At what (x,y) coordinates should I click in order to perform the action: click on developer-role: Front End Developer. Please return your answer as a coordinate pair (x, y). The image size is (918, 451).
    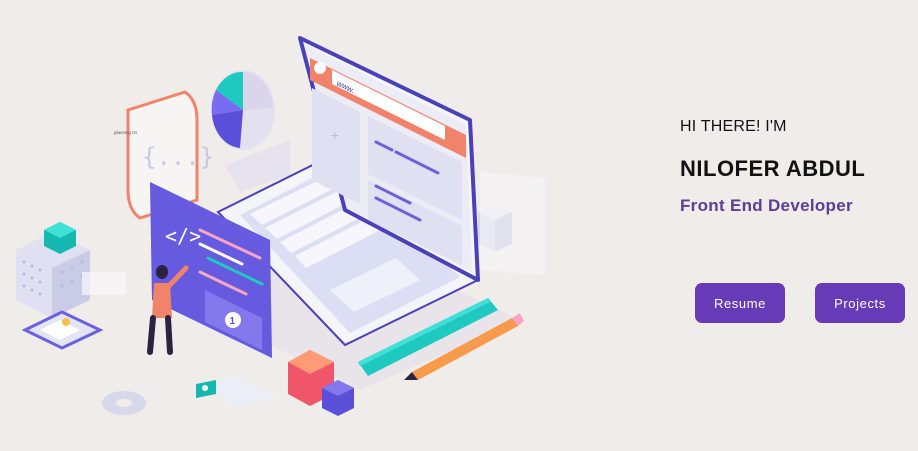
    Looking at the image, I should click on (766, 205).